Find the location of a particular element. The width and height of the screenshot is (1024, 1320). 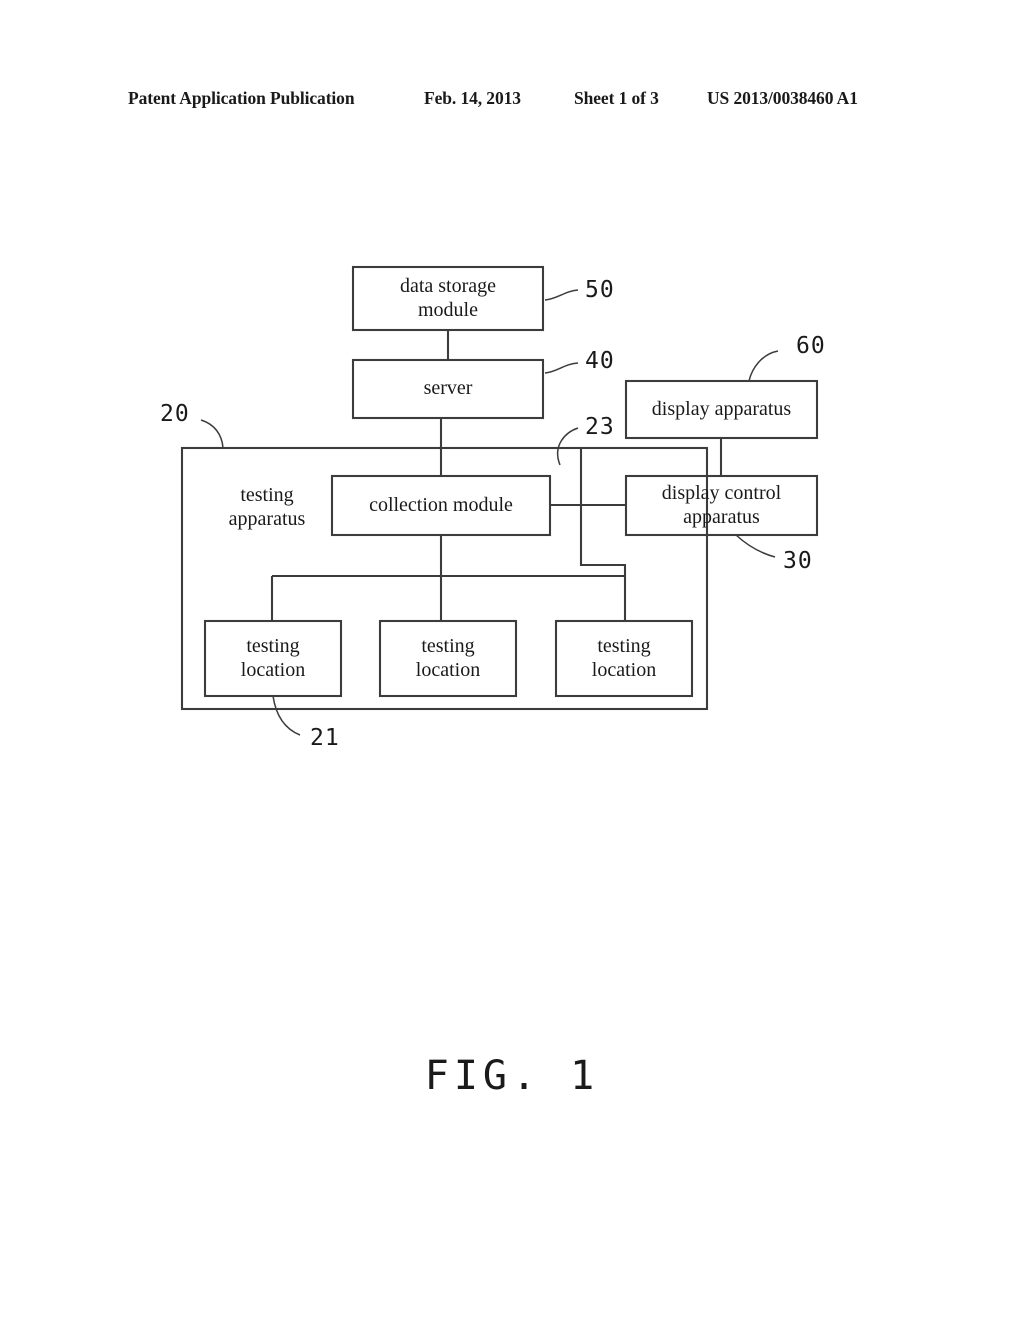

reference-numeral-40: 40 is located at coordinates (600, 361).